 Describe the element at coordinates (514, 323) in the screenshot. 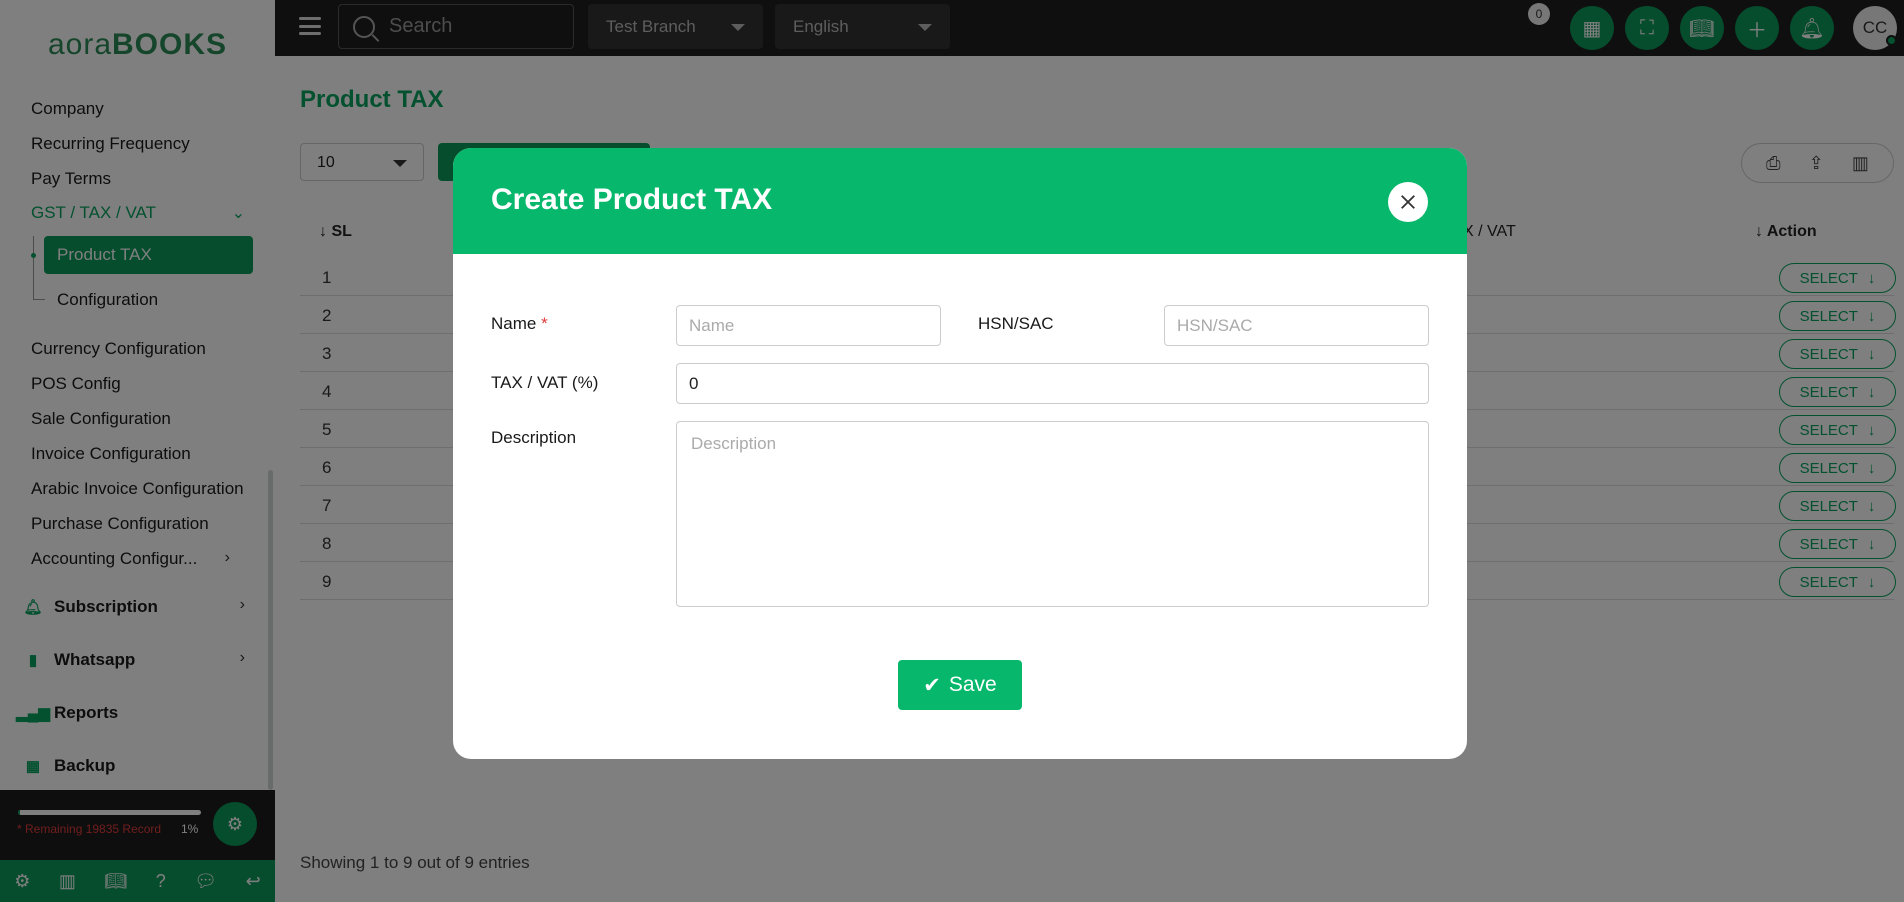

I see `name-label-text: Name` at that location.